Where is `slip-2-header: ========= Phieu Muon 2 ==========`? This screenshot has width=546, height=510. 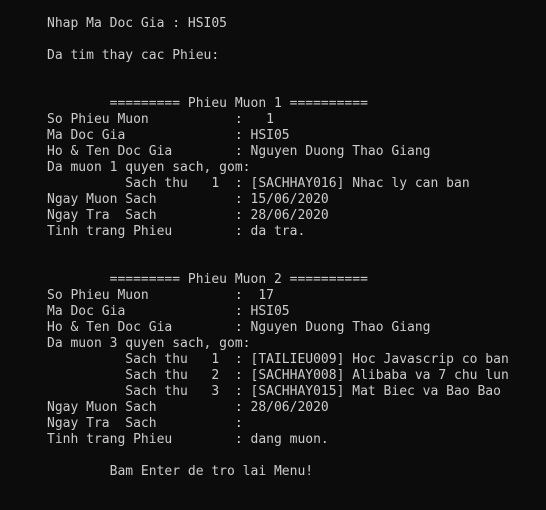 slip-2-header: ========= Phieu Muon 2 ========== is located at coordinates (207, 279).